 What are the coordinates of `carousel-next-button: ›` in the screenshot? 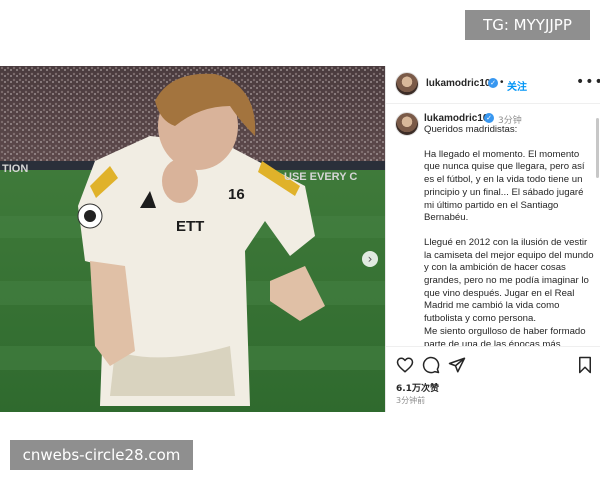 It's located at (370, 259).